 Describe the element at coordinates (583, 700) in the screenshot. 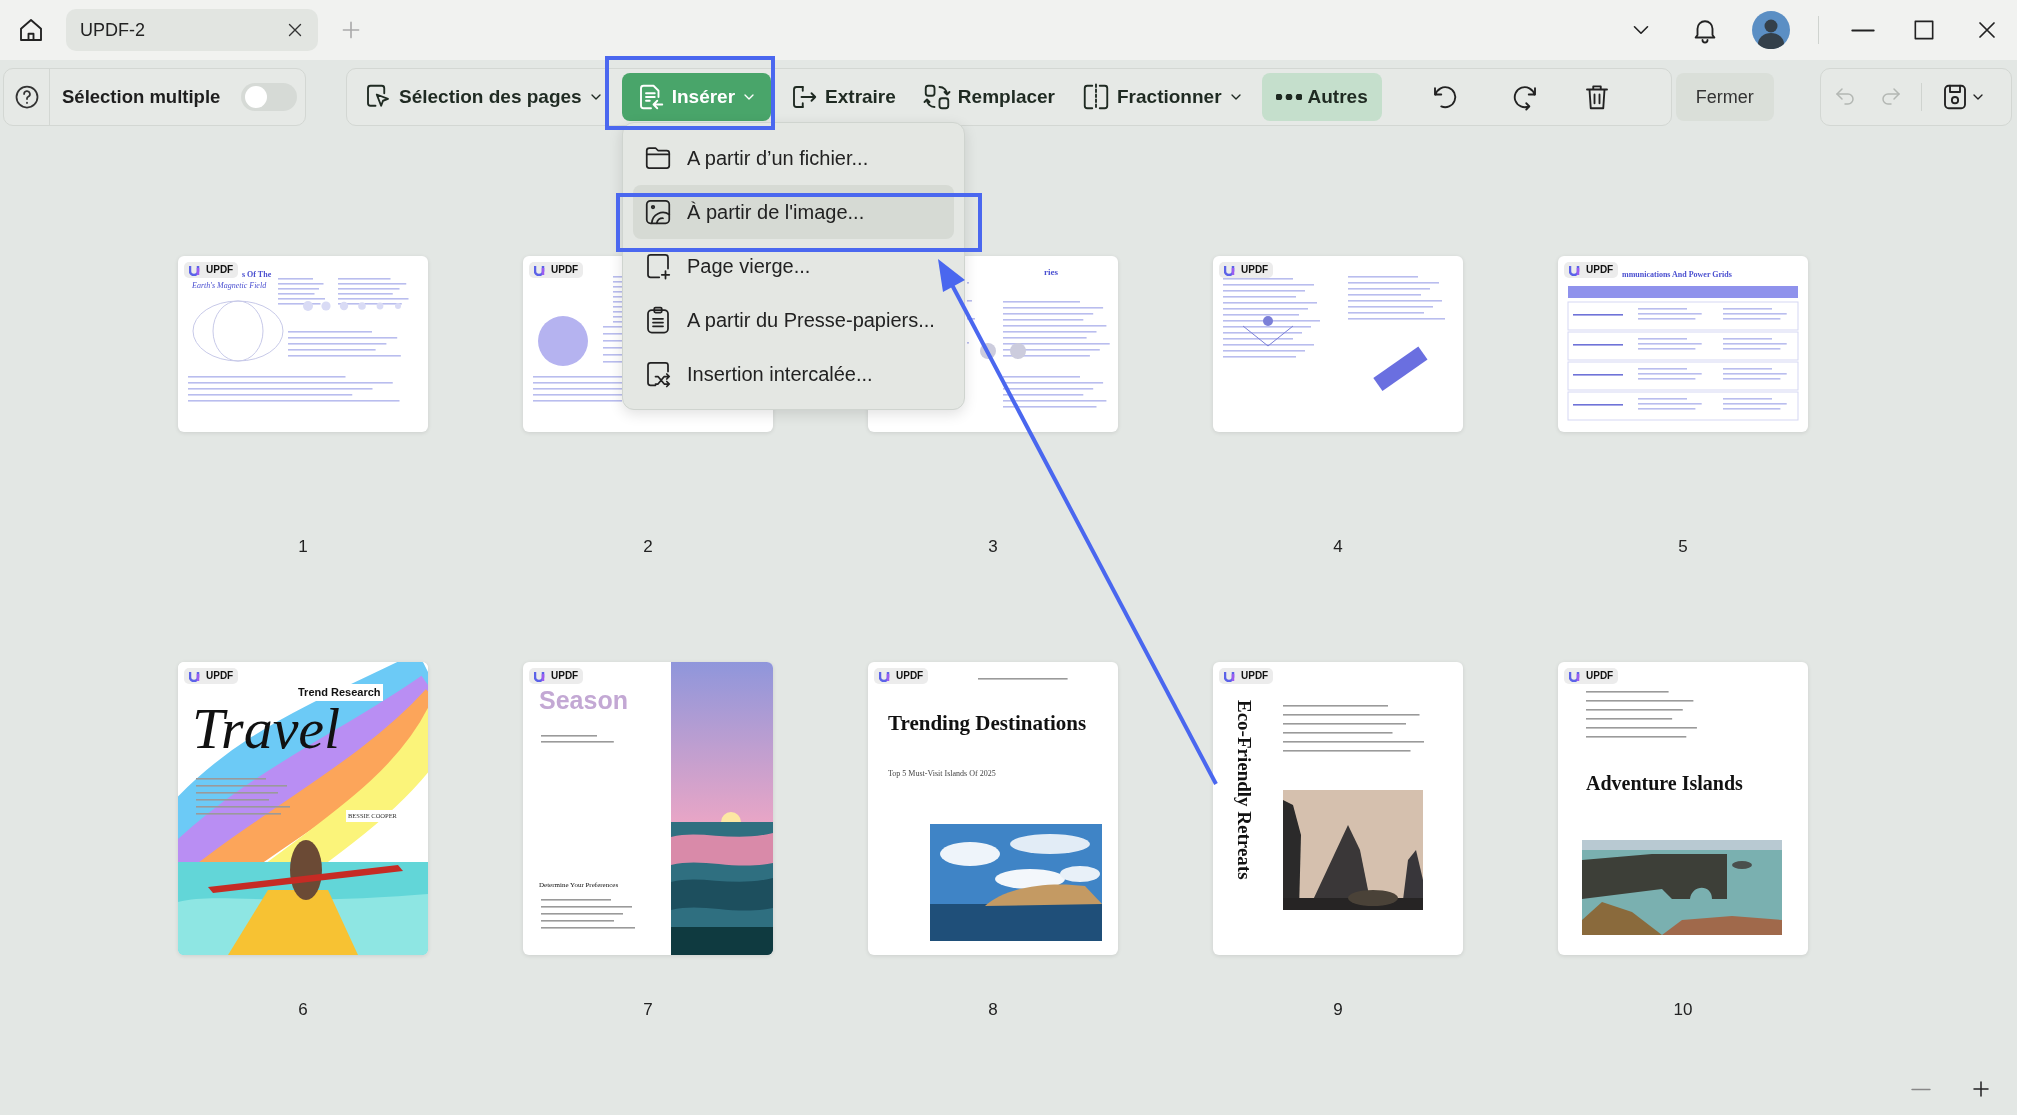

I see `cover-title: Season` at that location.